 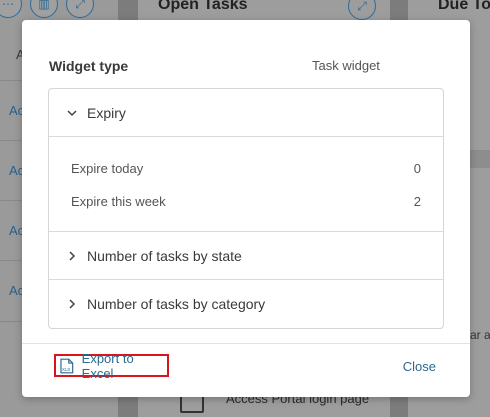 What do you see at coordinates (164, 255) in the screenshot?
I see `accordion-label: Number of tasks by state` at bounding box center [164, 255].